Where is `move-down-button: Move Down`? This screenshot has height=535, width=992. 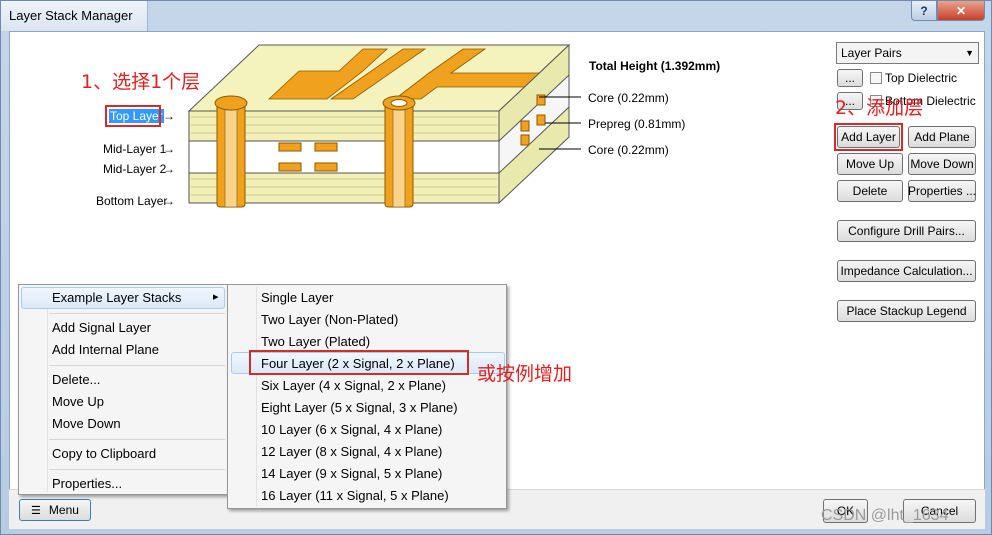
move-down-button: Move Down is located at coordinates (942, 164).